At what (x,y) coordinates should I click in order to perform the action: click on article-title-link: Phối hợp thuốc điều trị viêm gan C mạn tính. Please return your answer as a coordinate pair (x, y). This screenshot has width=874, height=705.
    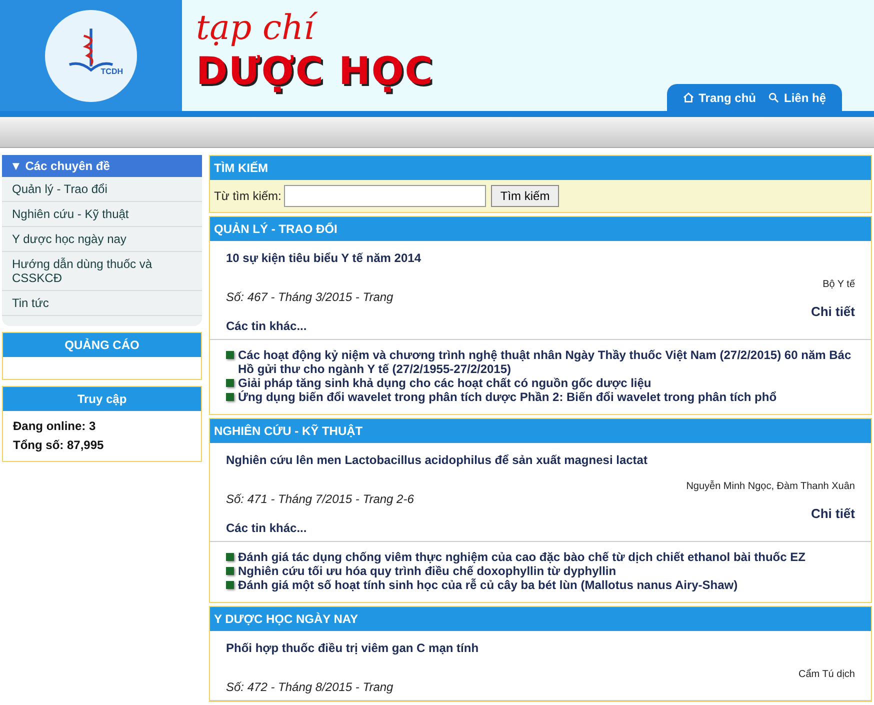
    Looking at the image, I should click on (540, 648).